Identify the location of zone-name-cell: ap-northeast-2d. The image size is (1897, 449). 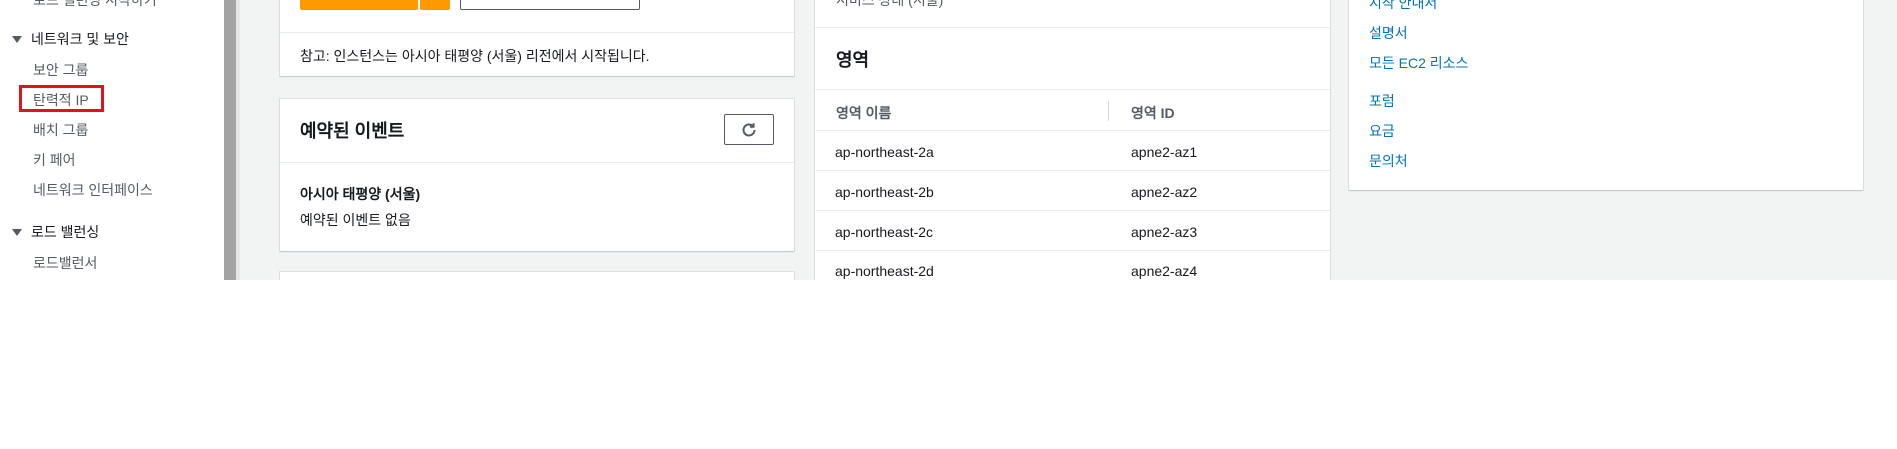
(884, 271).